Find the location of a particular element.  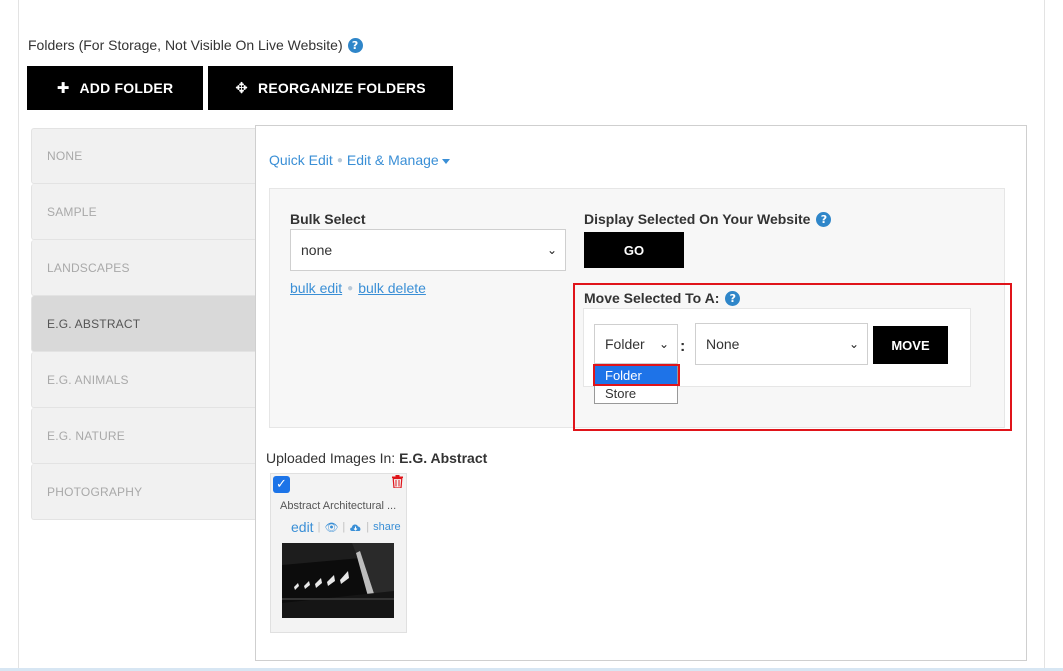

dropdown-option-store: Store is located at coordinates (636, 393).